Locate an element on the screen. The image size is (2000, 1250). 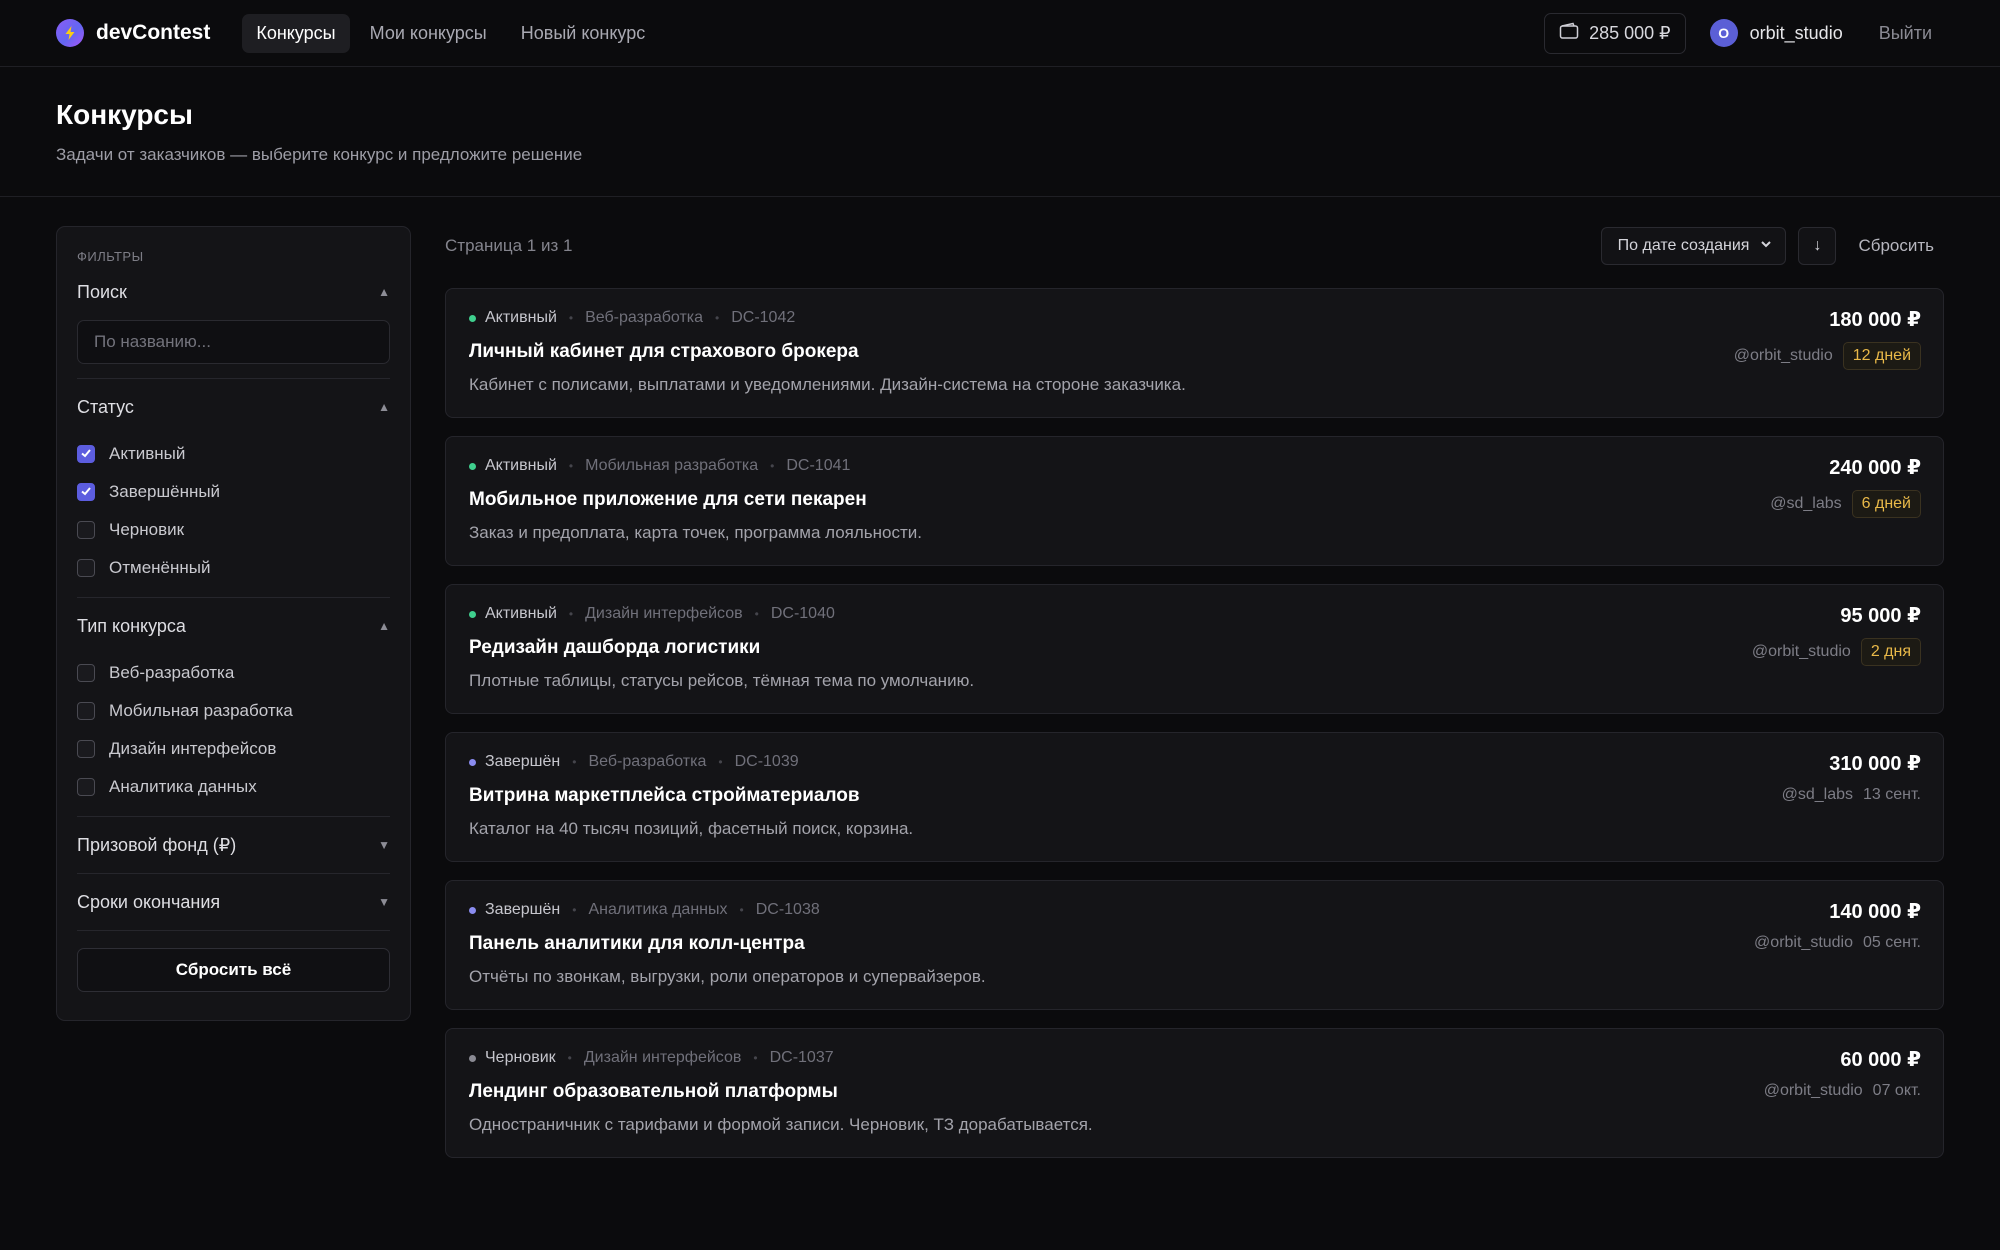
filter-type-header: Тип конкурса ▲ is located at coordinates (233, 626).